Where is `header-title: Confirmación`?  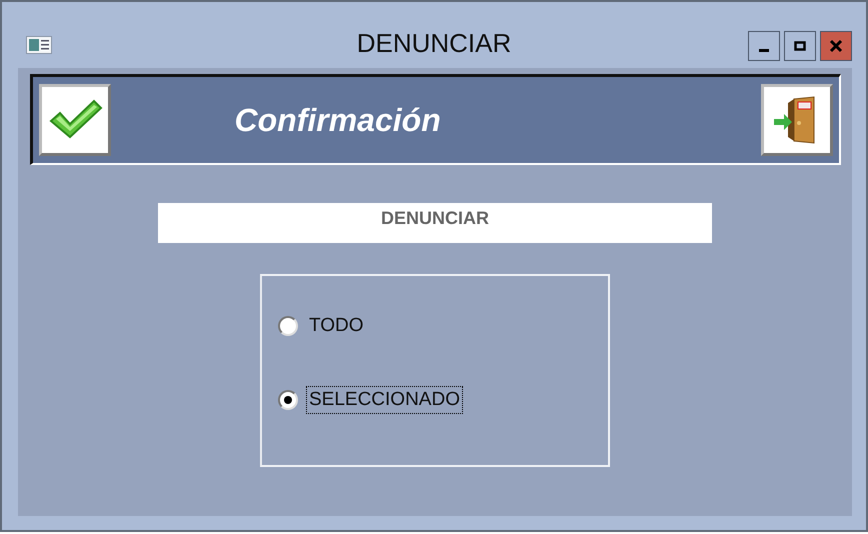 header-title: Confirmación is located at coordinates (337, 120).